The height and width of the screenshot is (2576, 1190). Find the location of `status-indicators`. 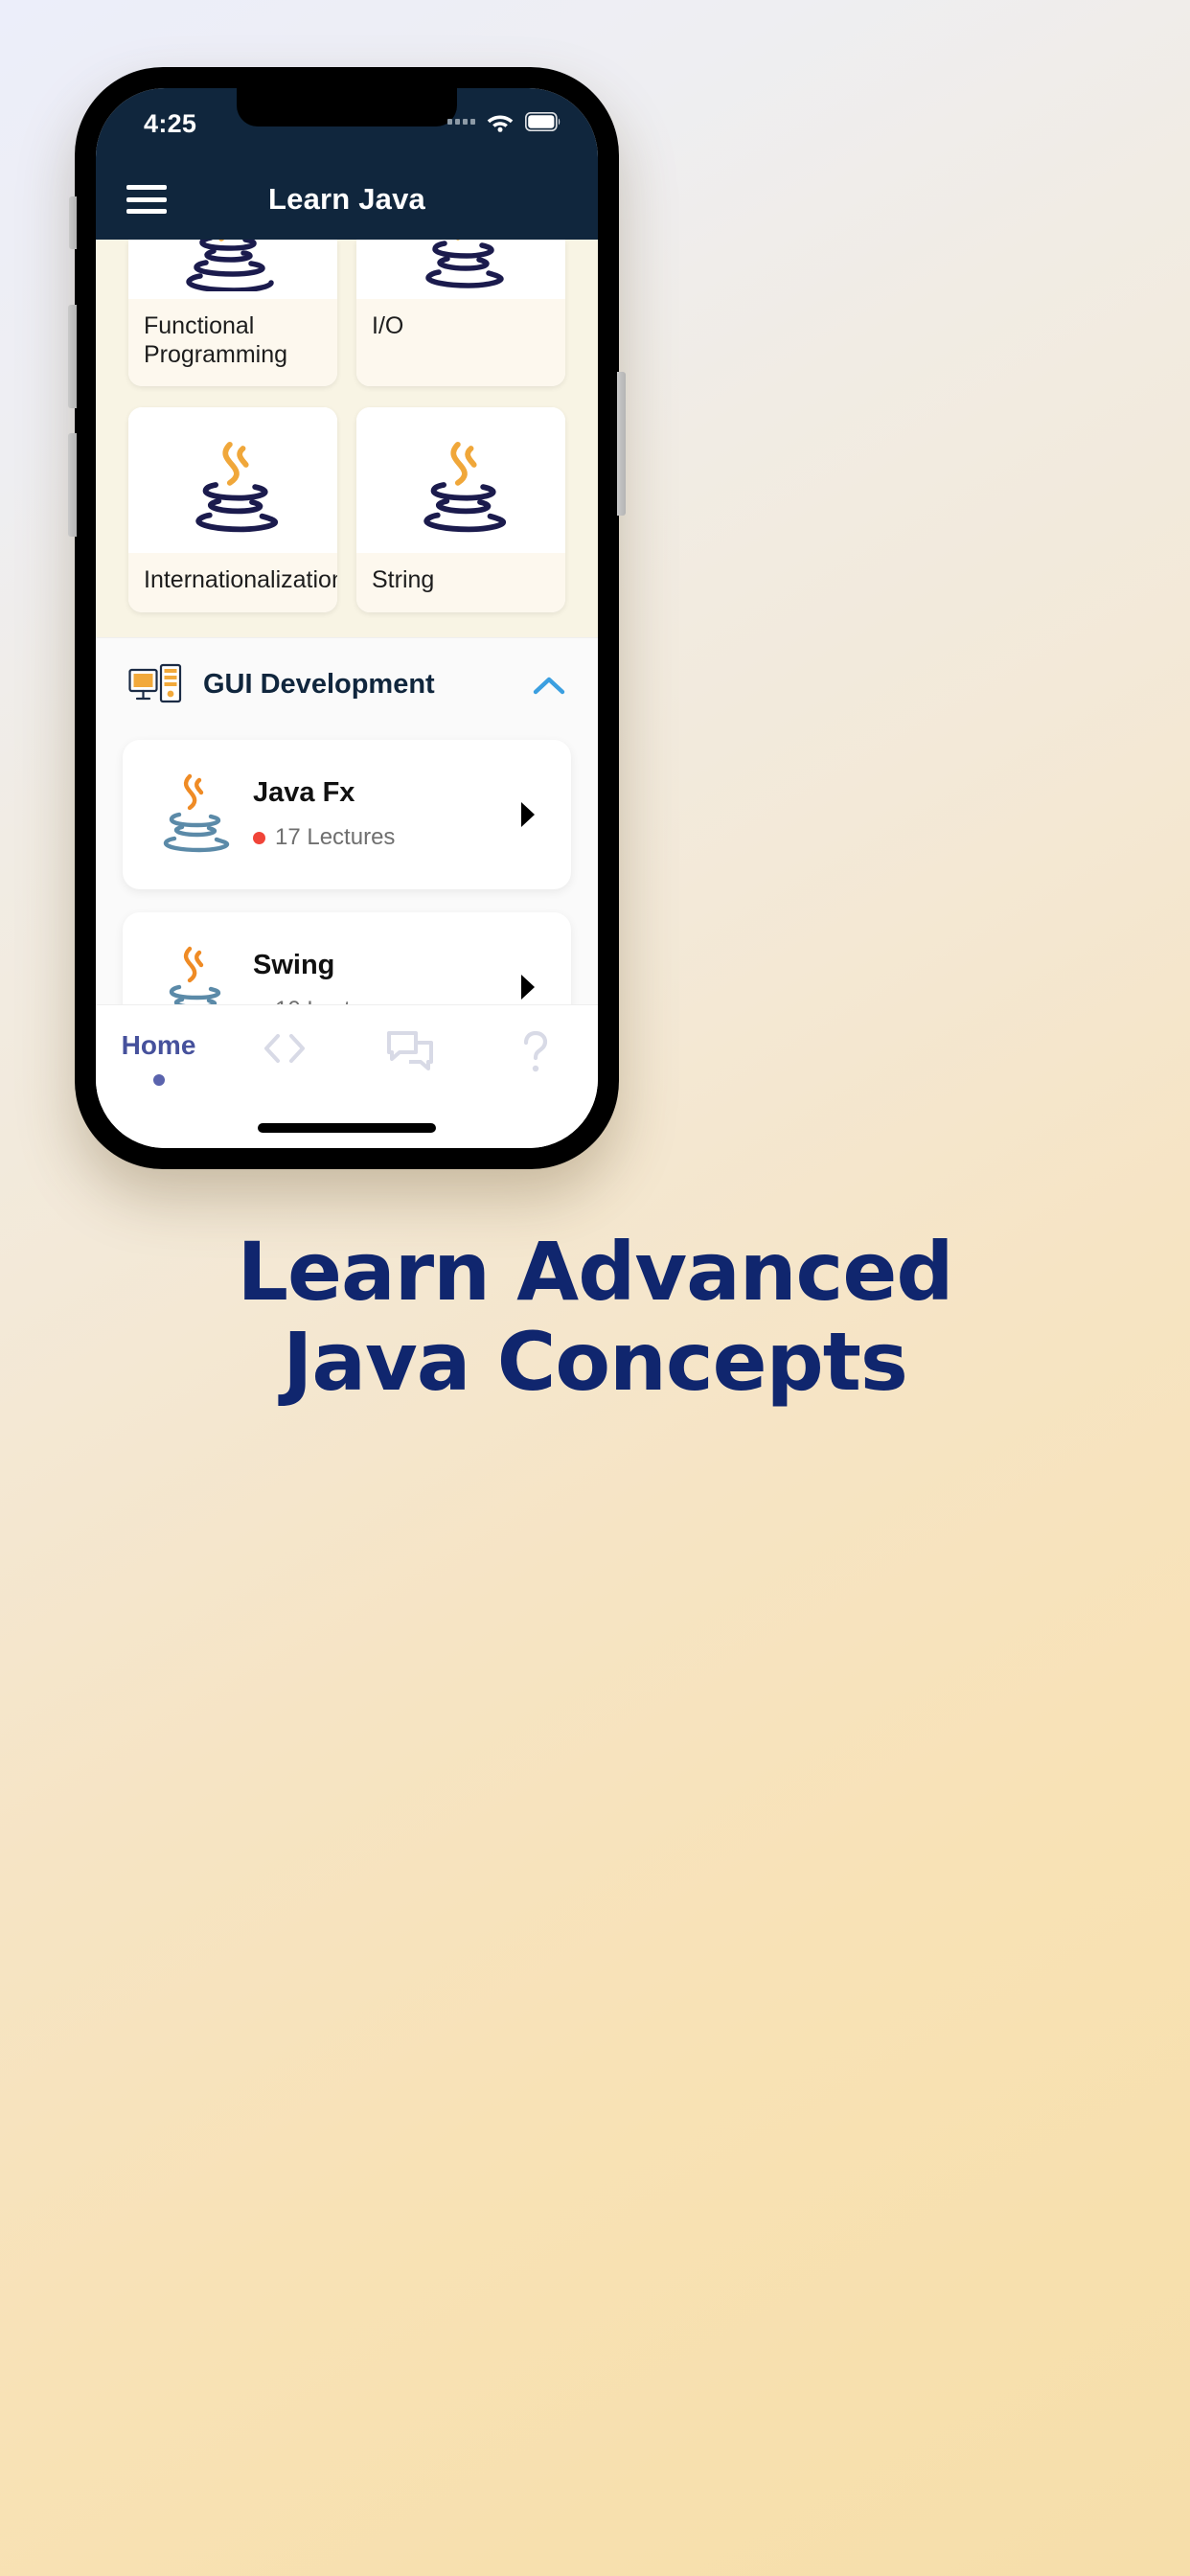

status-indicators is located at coordinates (504, 121).